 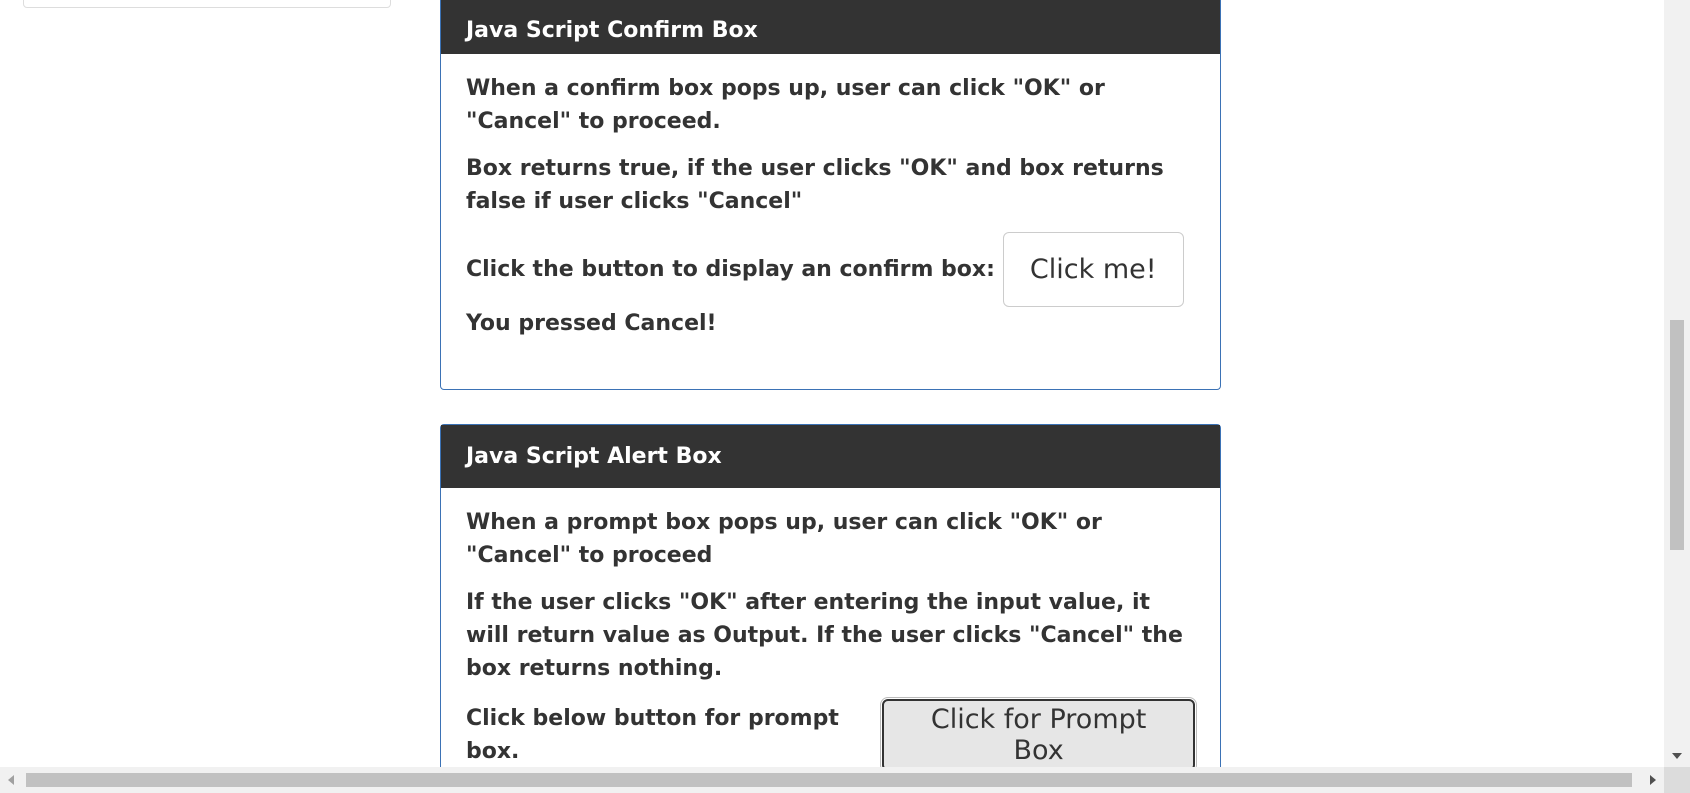 I want to click on vertical-scrollbar, so click(x=1677, y=383).